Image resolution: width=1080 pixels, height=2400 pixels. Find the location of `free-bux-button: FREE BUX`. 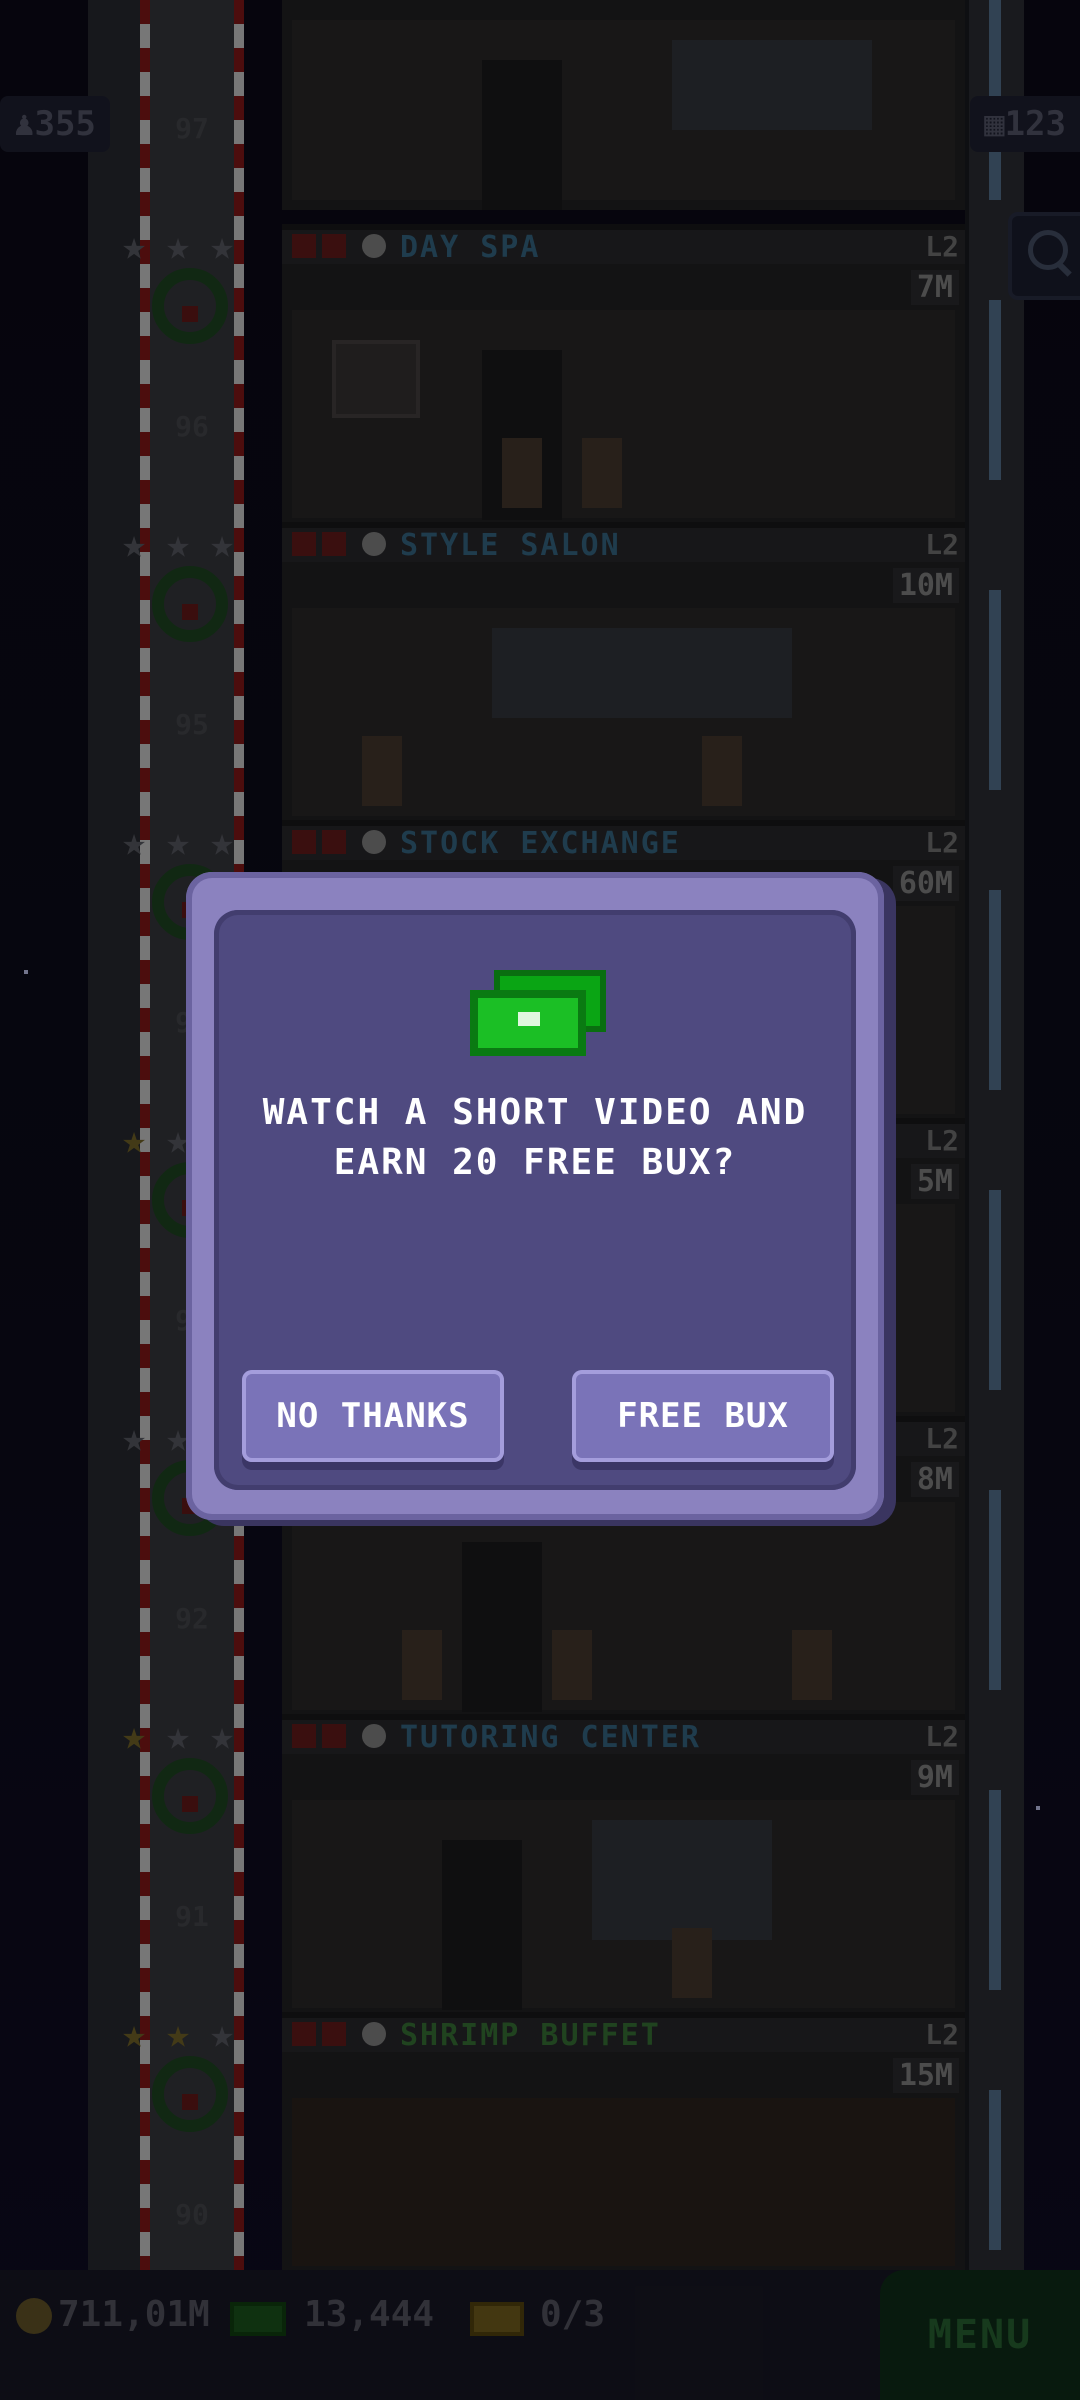

free-bux-button: FREE BUX is located at coordinates (703, 1416).